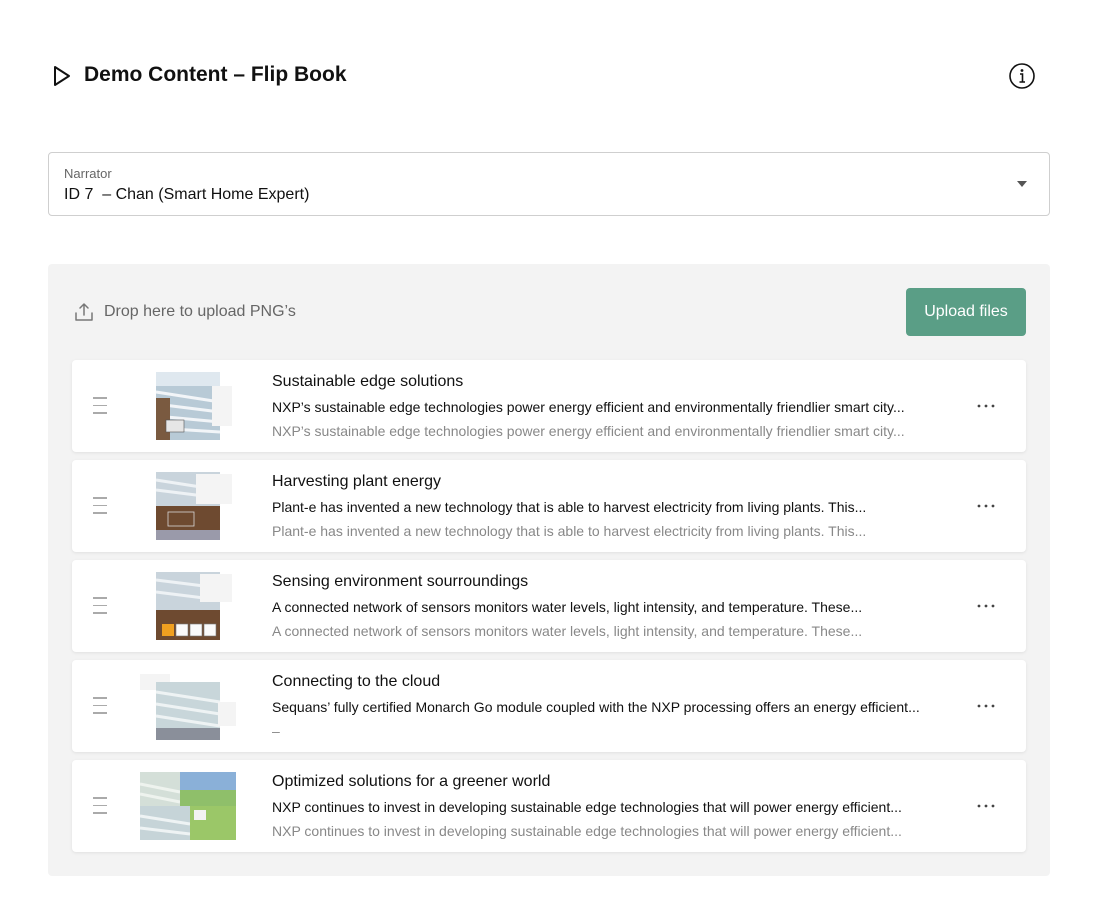  I want to click on play-icon, so click(62, 76).